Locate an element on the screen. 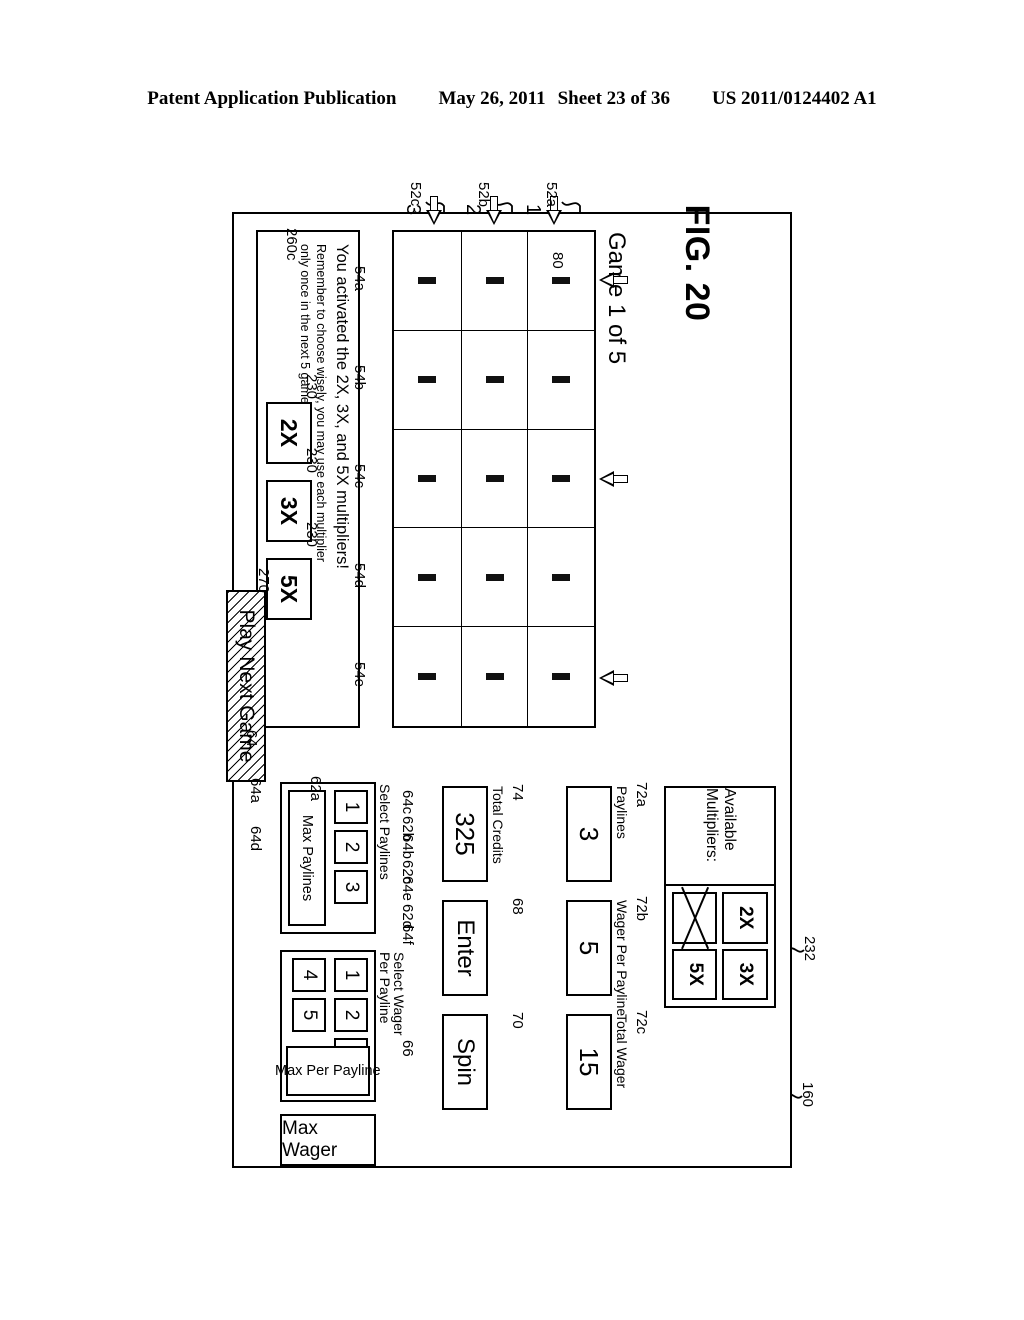  total-wager-readout-label: Total Wager is located at coordinates (622, 1051).